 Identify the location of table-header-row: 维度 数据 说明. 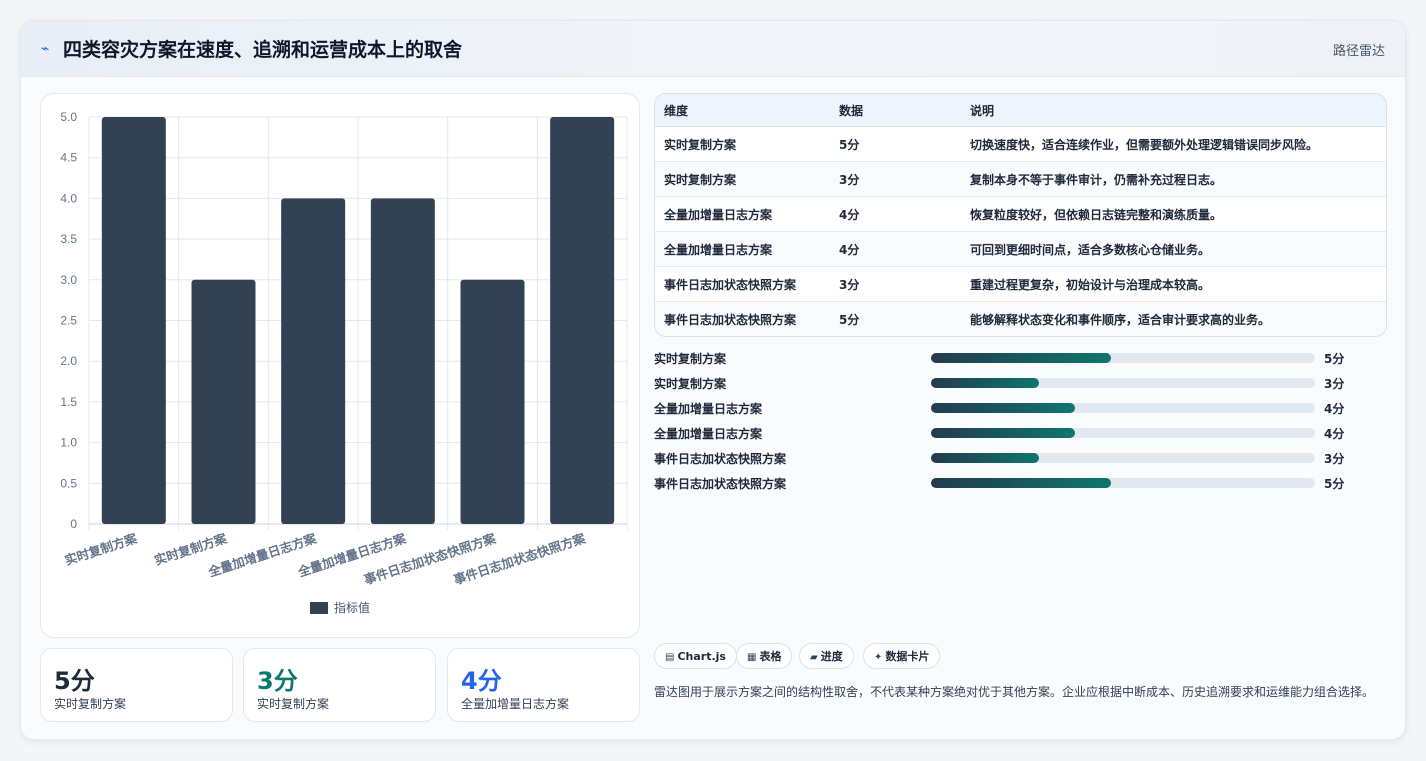
(1020, 110).